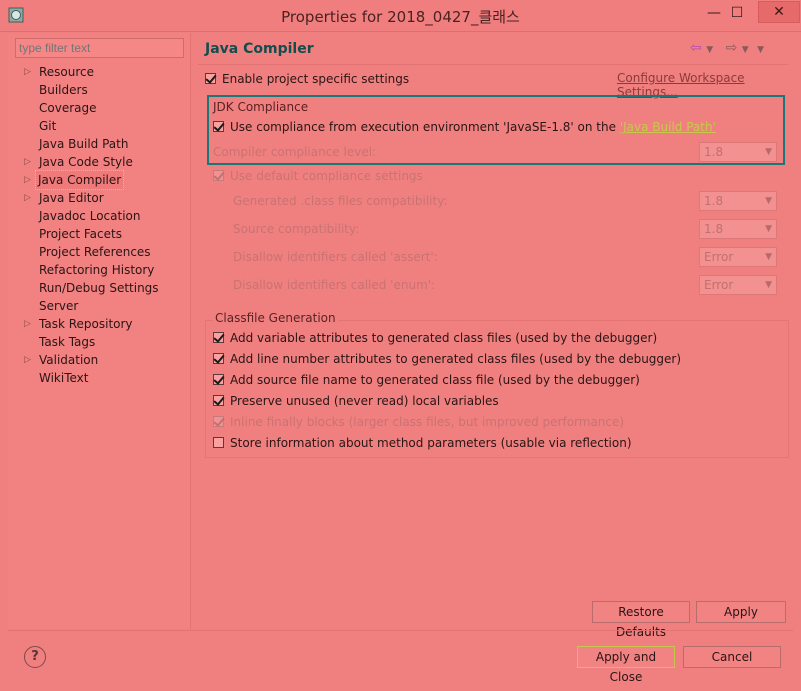 This screenshot has width=801, height=691. What do you see at coordinates (68, 360) in the screenshot?
I see `sidebar-item: Validation` at bounding box center [68, 360].